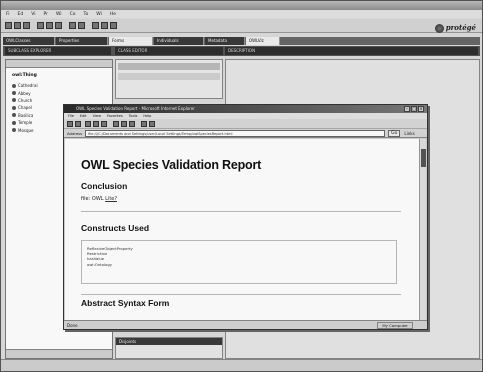 The height and width of the screenshot is (372, 483). What do you see at coordinates (245, 324) in the screenshot?
I see `browser-status-bar: Done My Computer` at bounding box center [245, 324].